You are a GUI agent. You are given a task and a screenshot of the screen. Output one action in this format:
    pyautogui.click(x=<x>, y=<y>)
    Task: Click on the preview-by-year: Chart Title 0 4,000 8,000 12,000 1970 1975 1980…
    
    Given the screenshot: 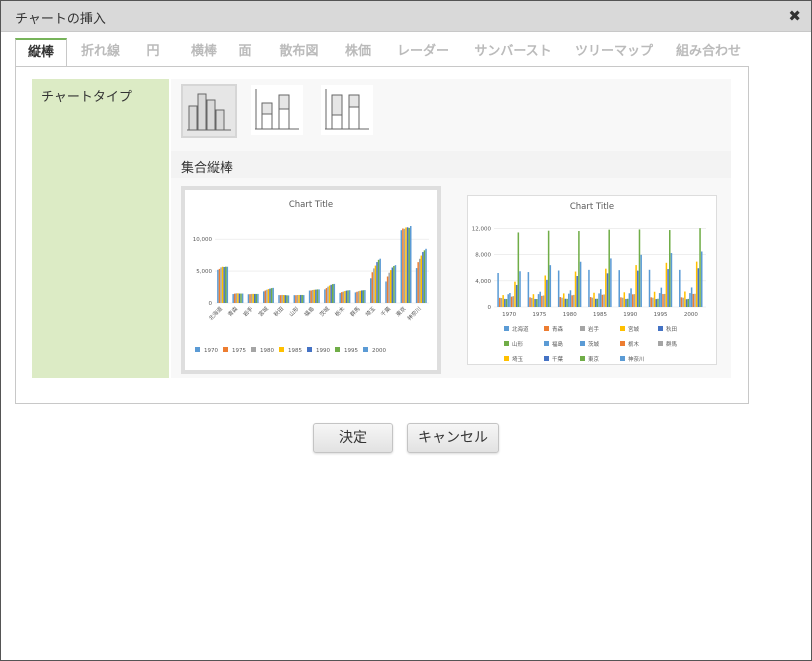 What is the action you would take?
    pyautogui.click(x=592, y=280)
    